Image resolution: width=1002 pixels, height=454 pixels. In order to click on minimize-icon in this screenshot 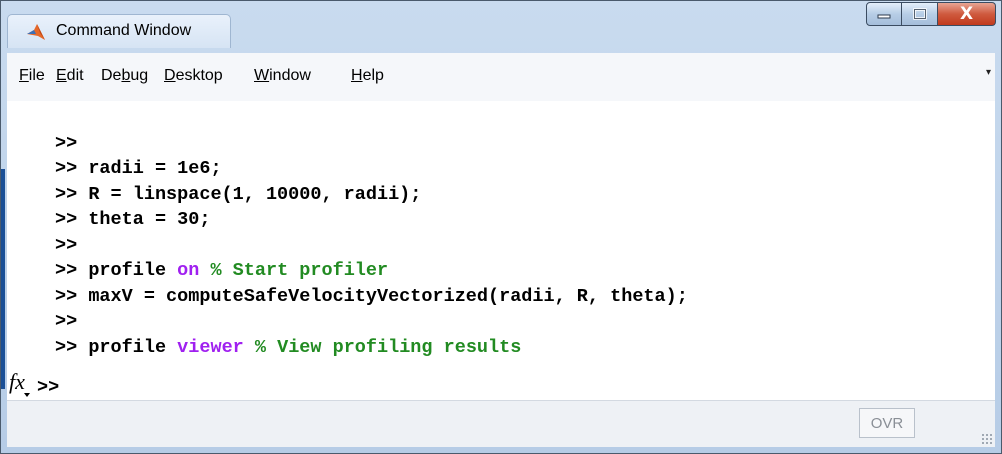, I will do `click(884, 16)`.